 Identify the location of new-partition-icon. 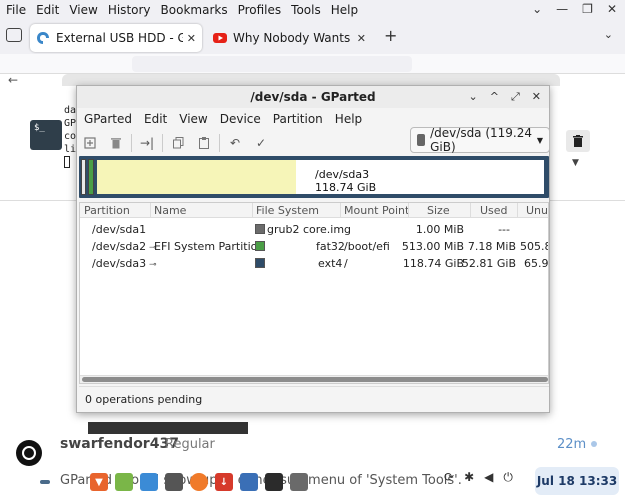
(90, 143).